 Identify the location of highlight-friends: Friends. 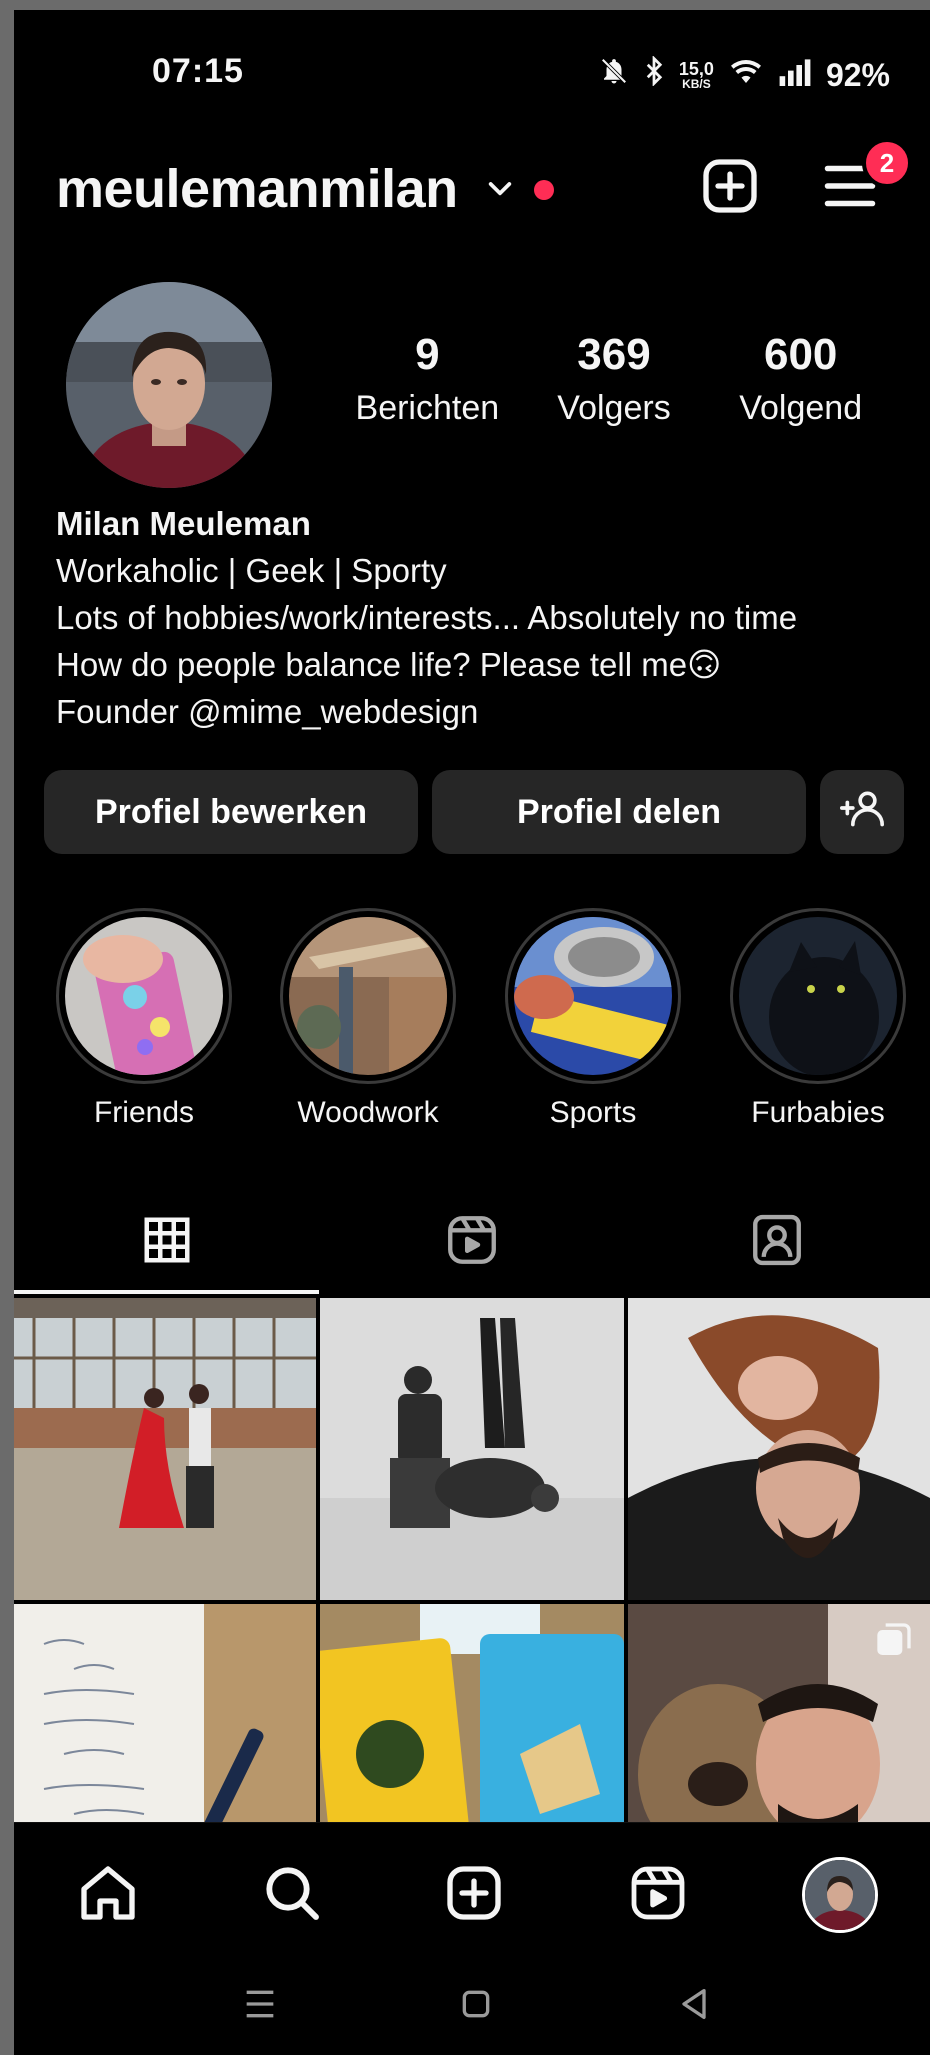
(144, 1019).